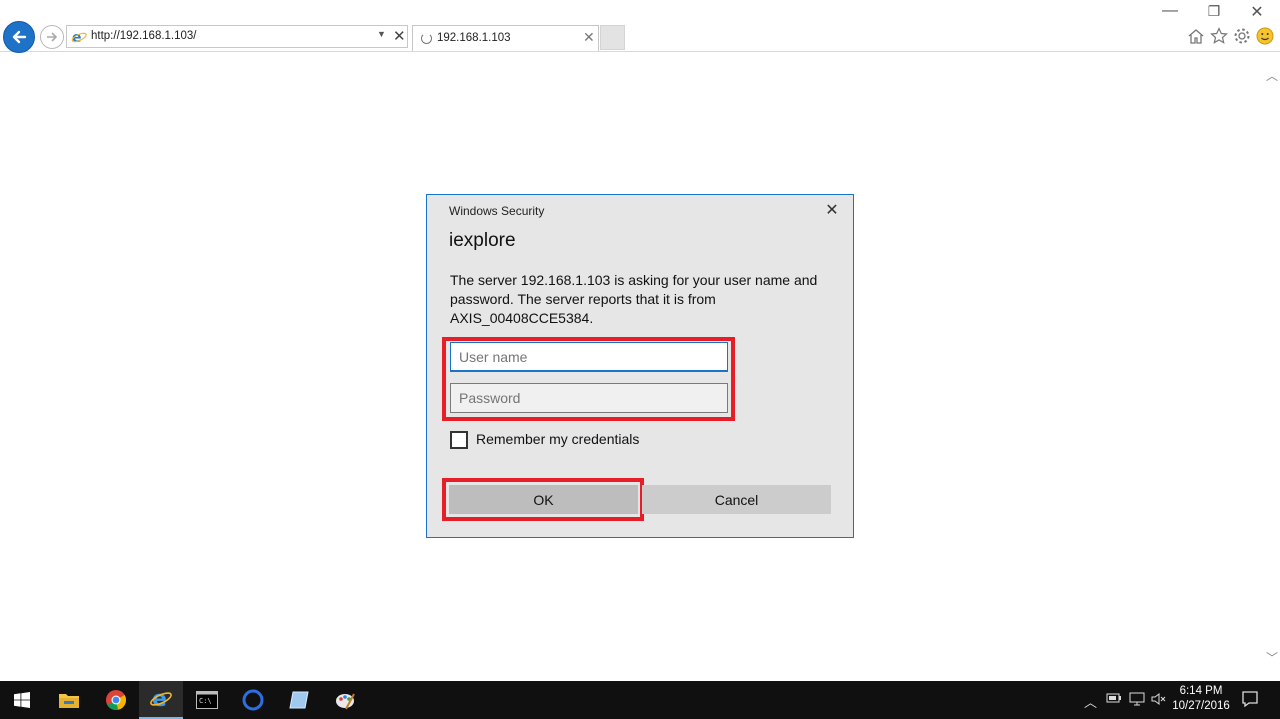  I want to click on forward-arrow-icon, so click(52, 37).